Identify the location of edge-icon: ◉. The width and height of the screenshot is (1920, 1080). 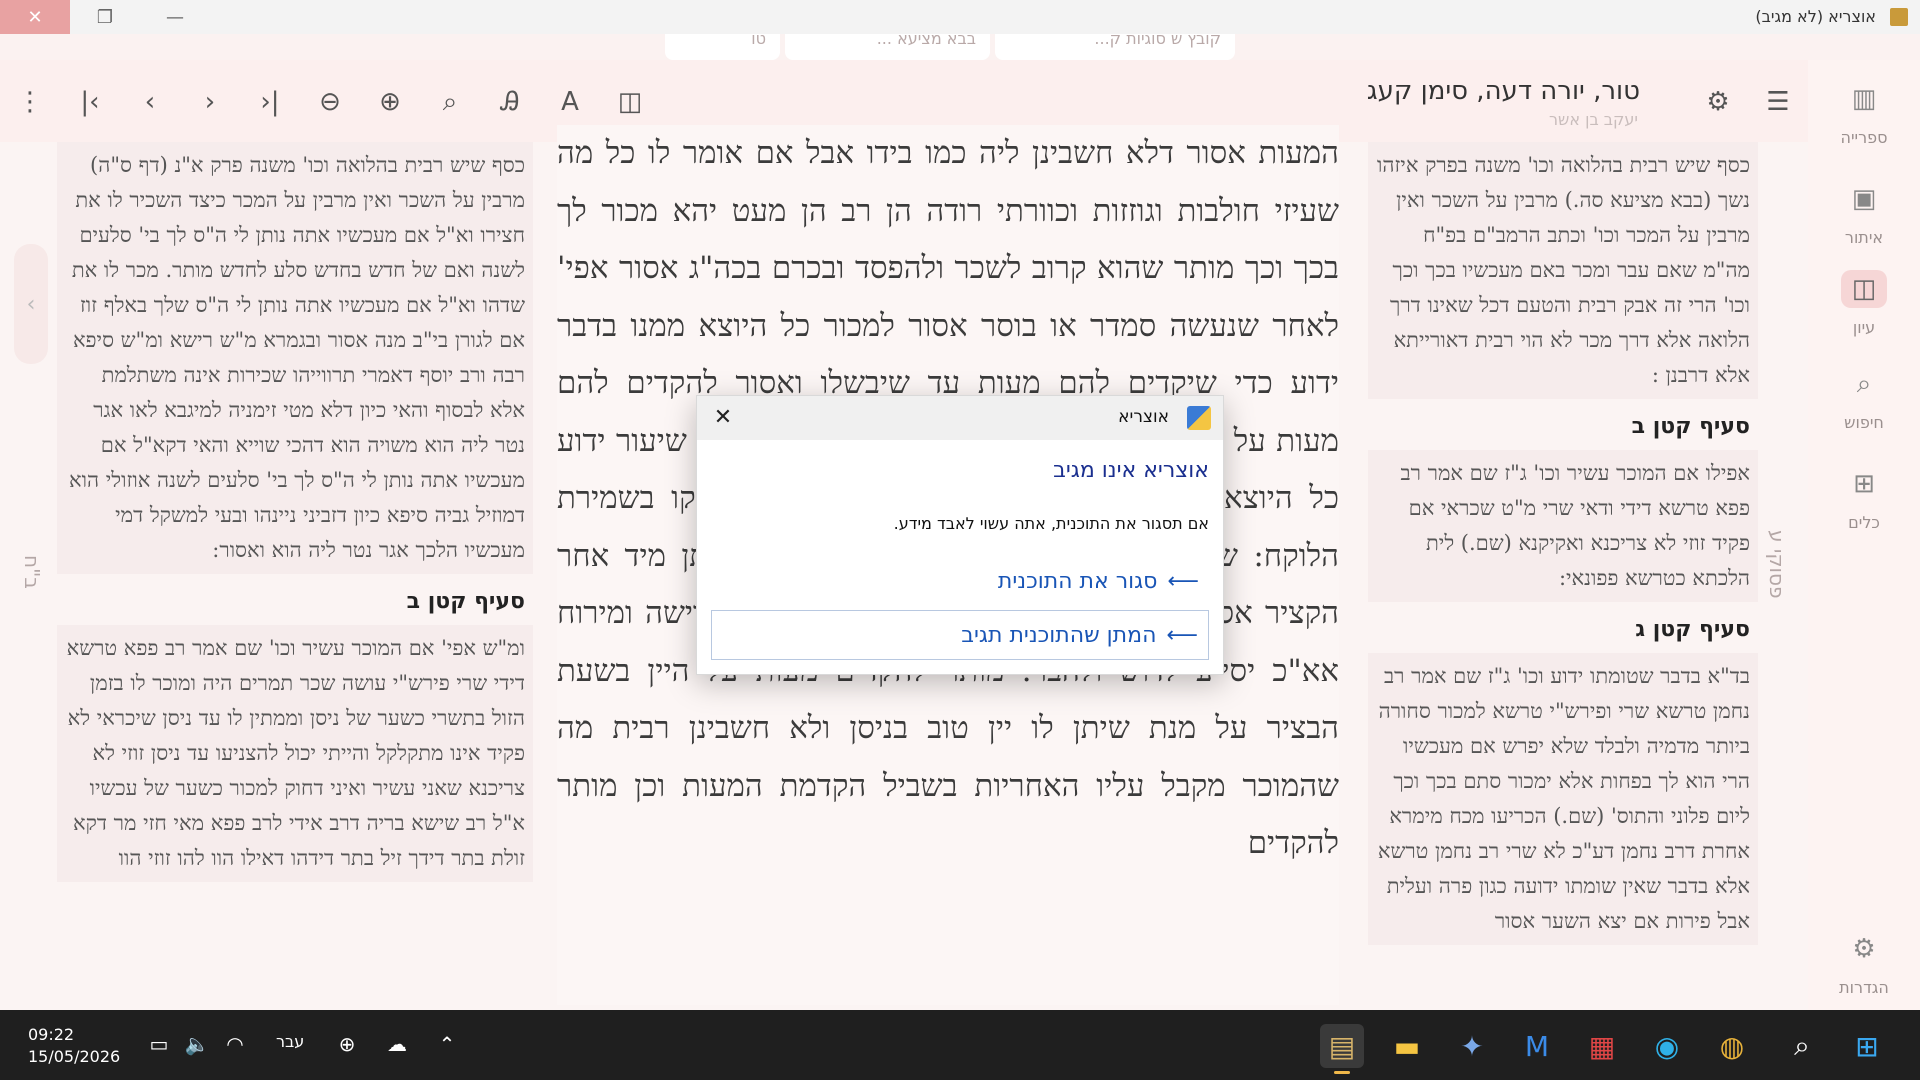
(1667, 1046).